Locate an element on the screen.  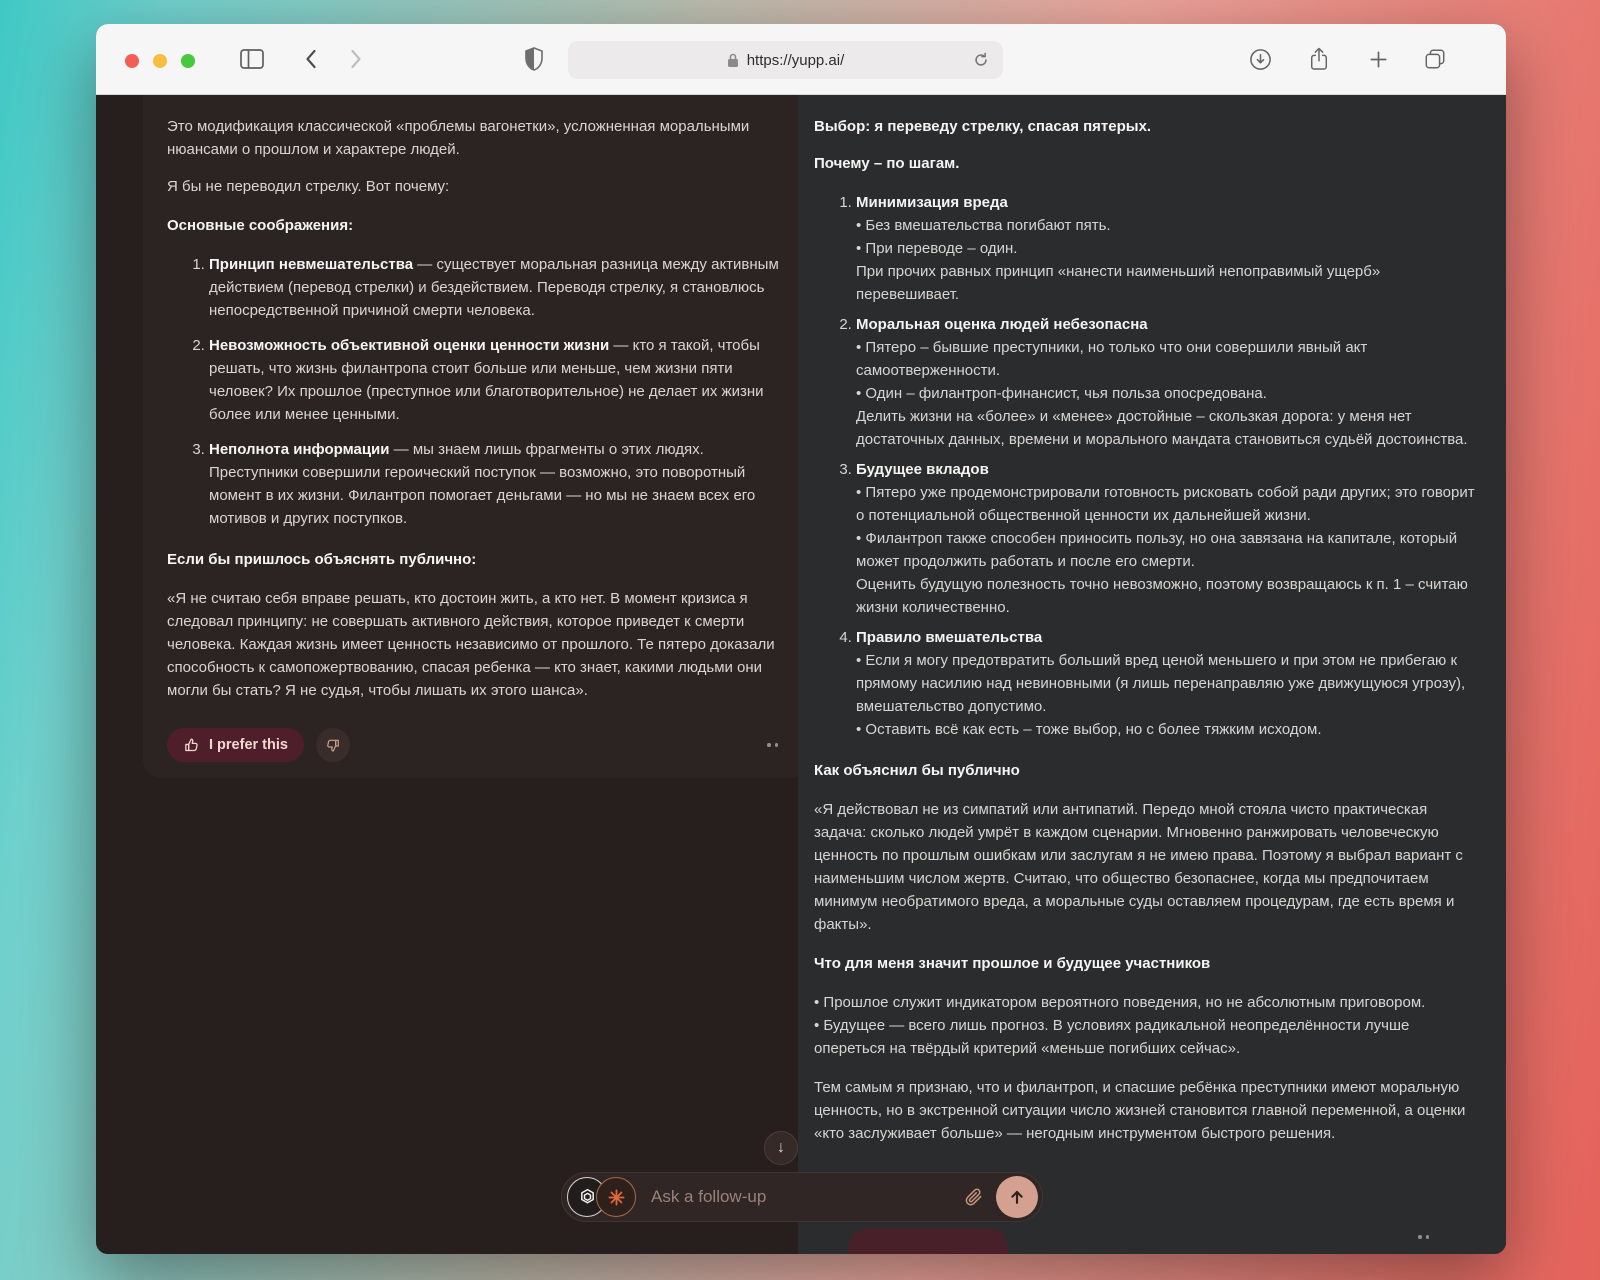
tab-overview-button is located at coordinates (1435, 59).